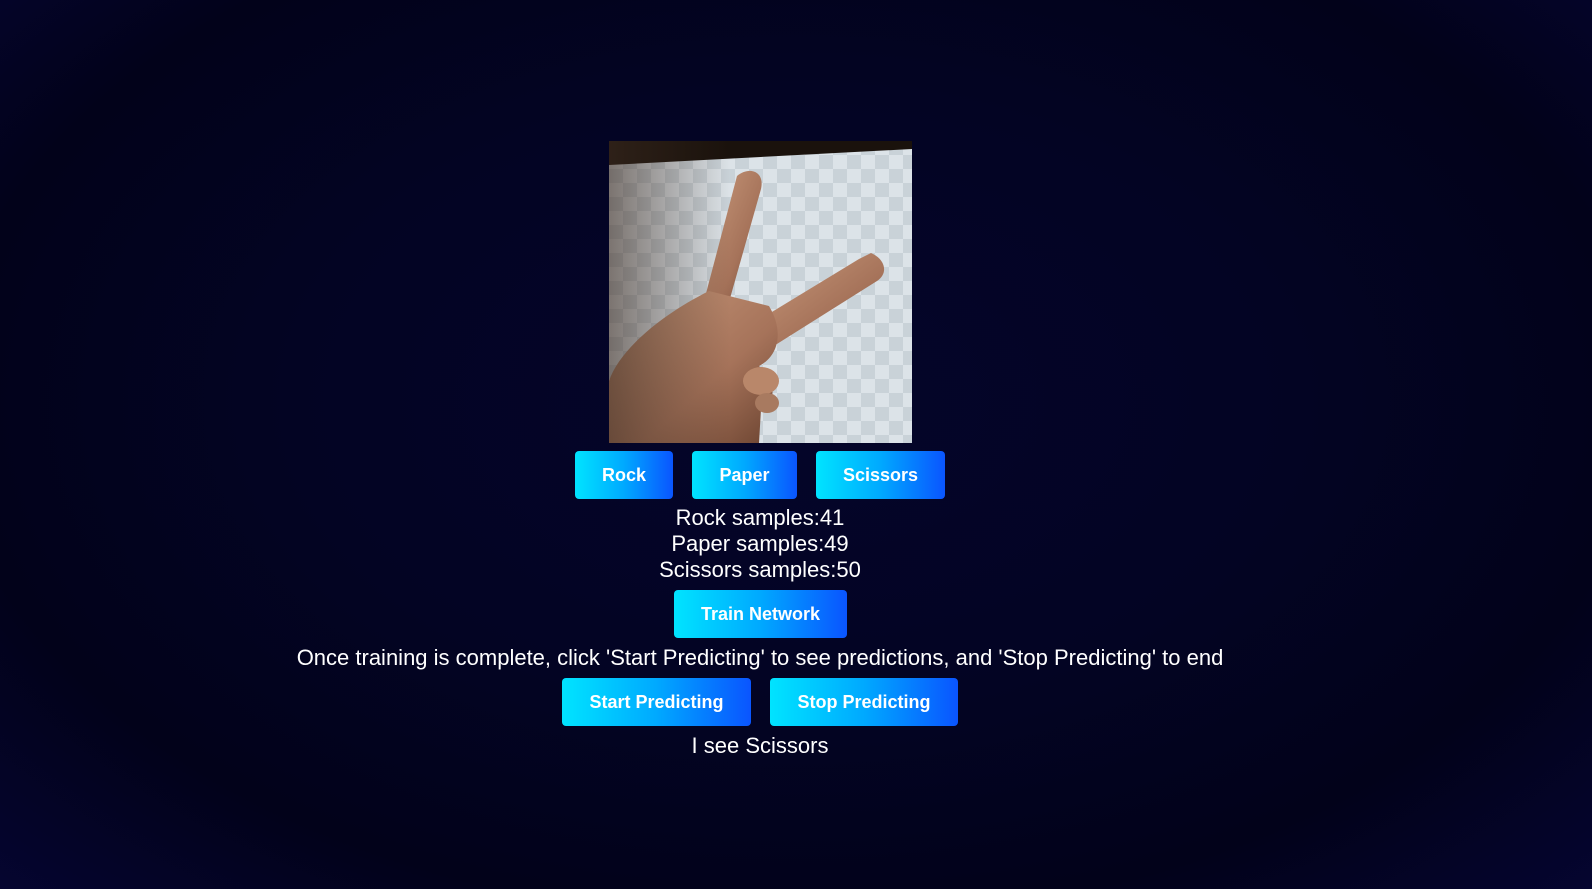 The height and width of the screenshot is (889, 1592). I want to click on start-predicting-button: Start Predicting, so click(656, 702).